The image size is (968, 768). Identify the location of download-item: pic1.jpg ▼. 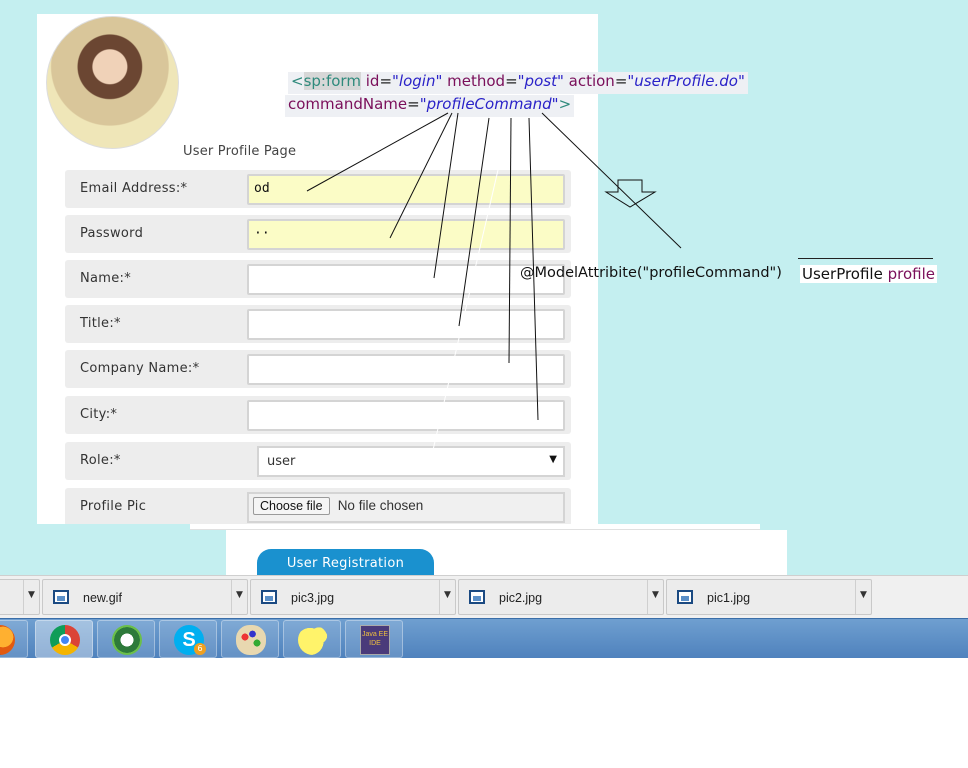
(769, 597).